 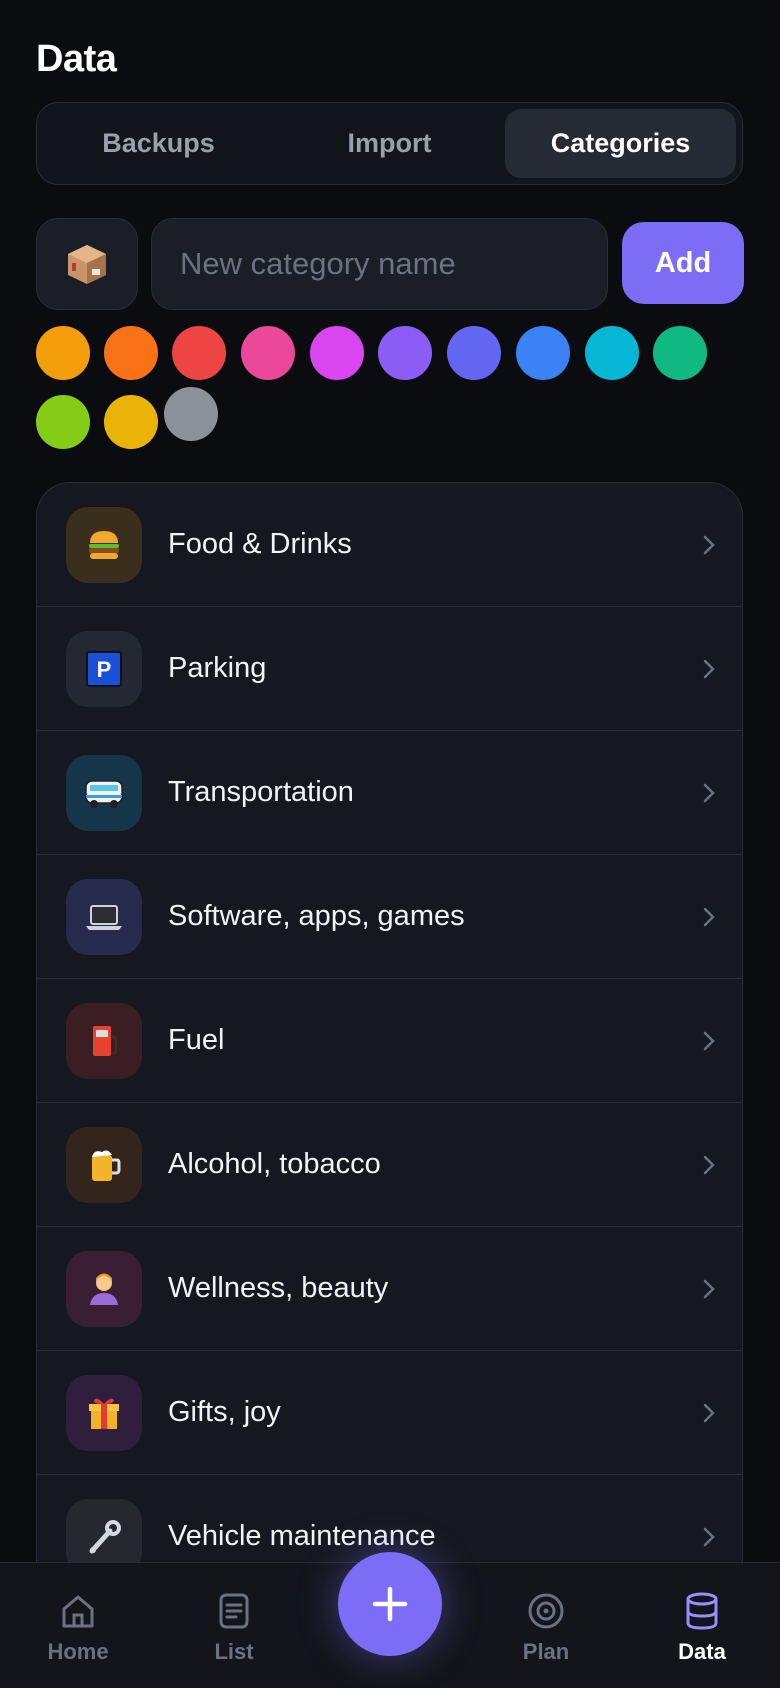 I want to click on nav-label: Data, so click(x=702, y=1651).